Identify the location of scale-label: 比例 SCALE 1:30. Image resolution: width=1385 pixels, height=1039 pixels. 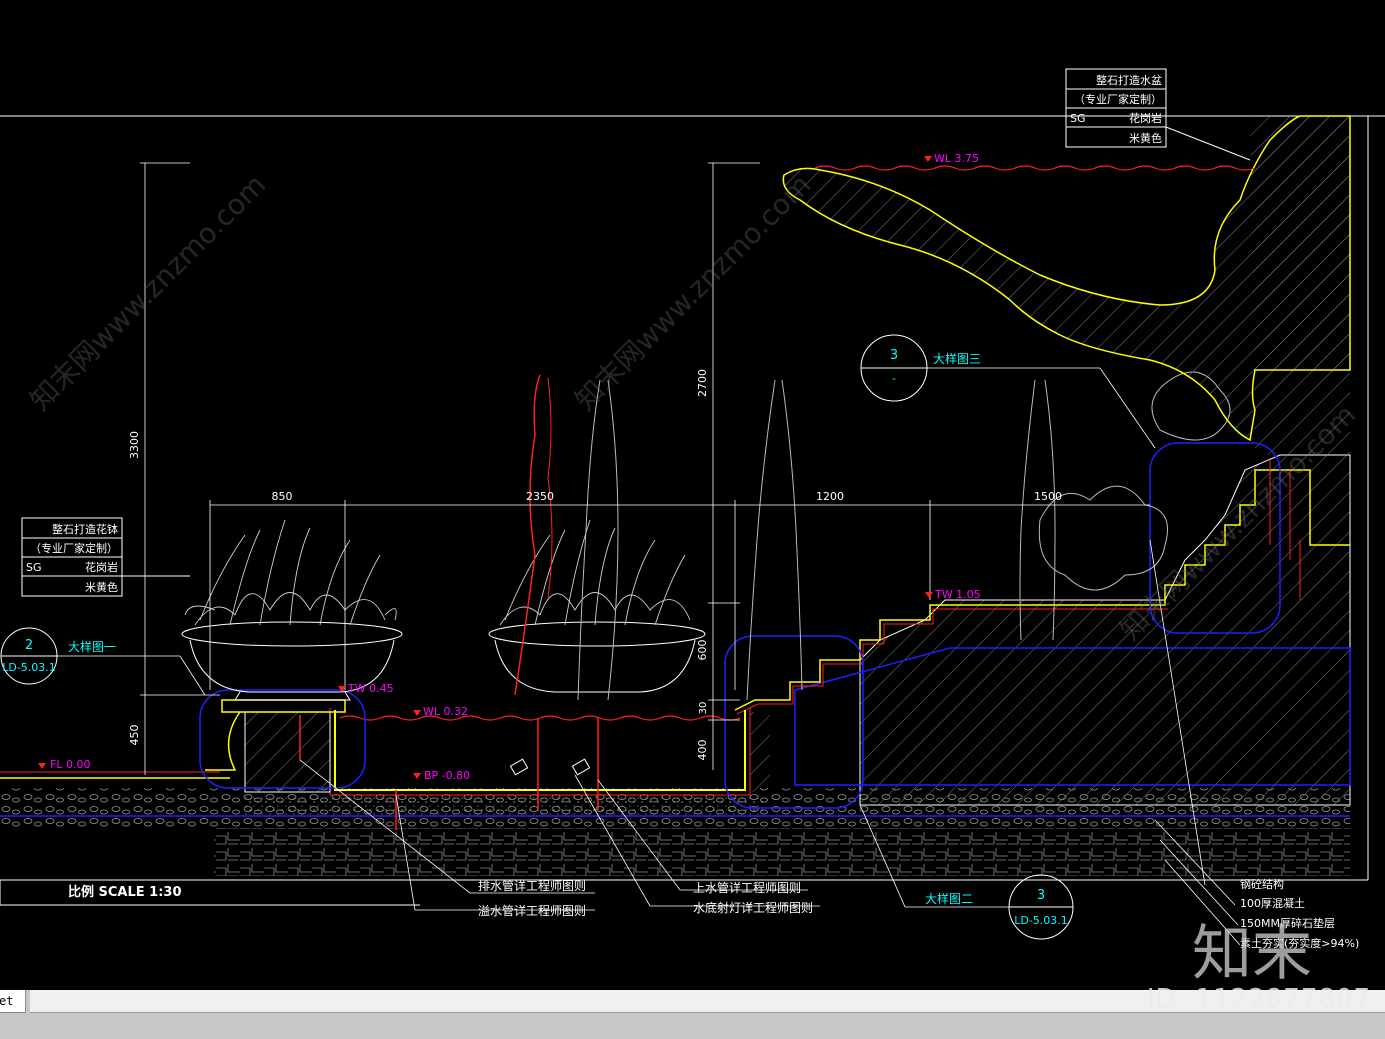
(125, 892).